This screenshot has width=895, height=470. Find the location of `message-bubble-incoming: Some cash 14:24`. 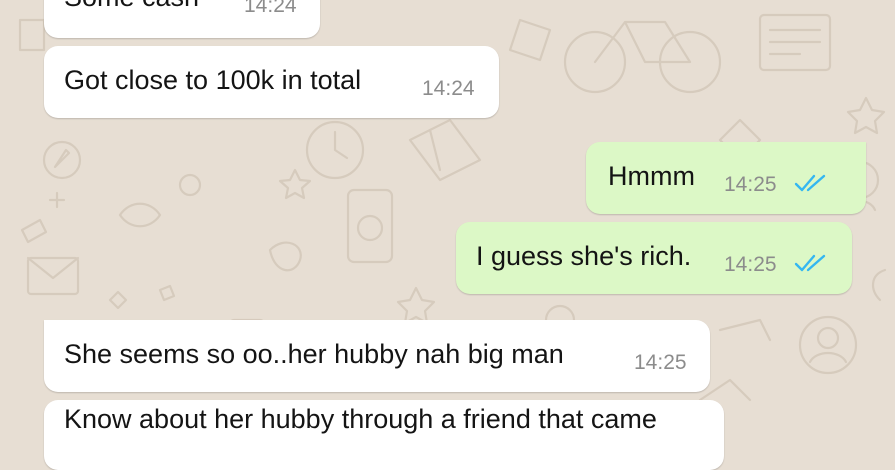

message-bubble-incoming: Some cash 14:24 is located at coordinates (182, 19).